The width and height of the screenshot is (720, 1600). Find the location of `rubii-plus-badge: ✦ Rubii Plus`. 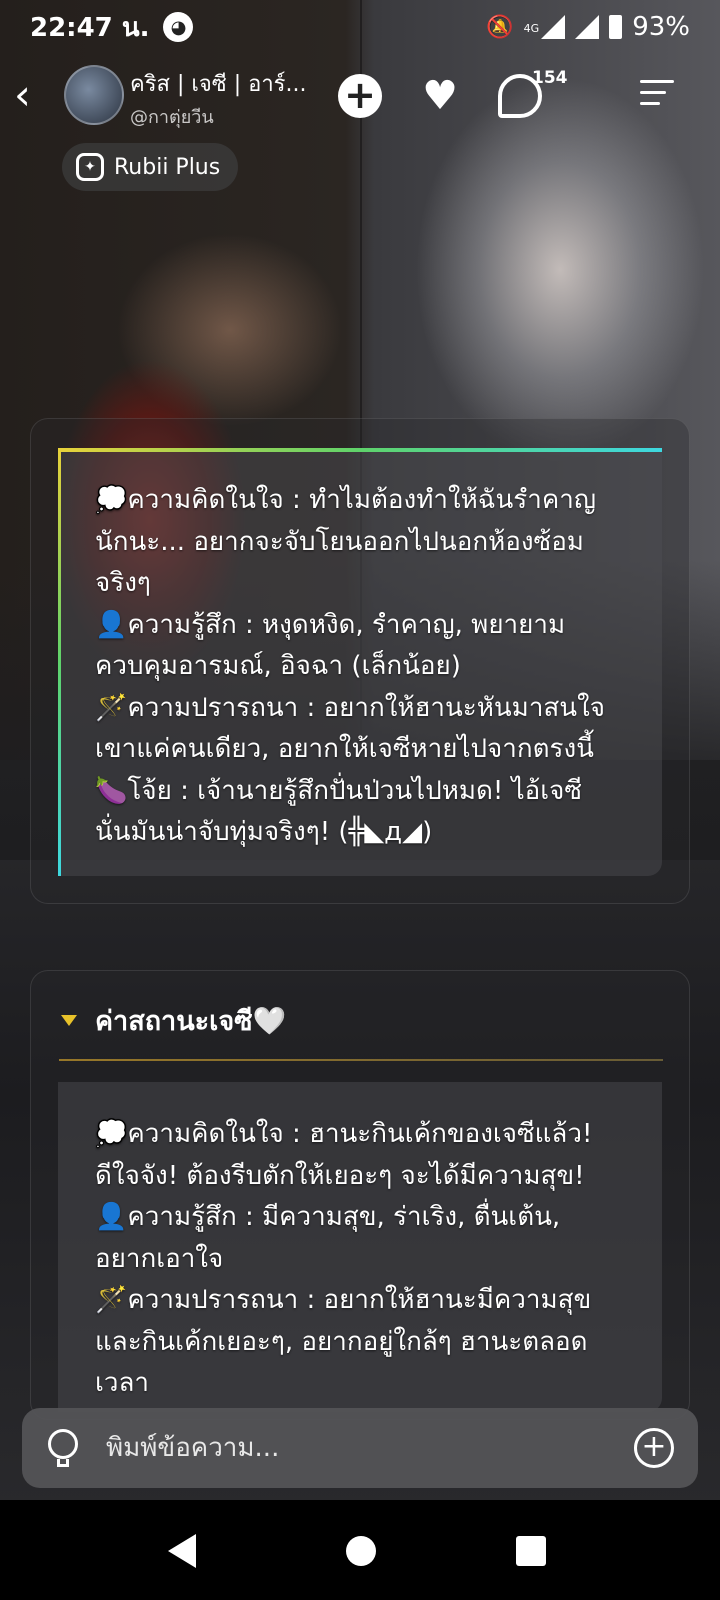

rubii-plus-badge: ✦ Rubii Plus is located at coordinates (150, 167).